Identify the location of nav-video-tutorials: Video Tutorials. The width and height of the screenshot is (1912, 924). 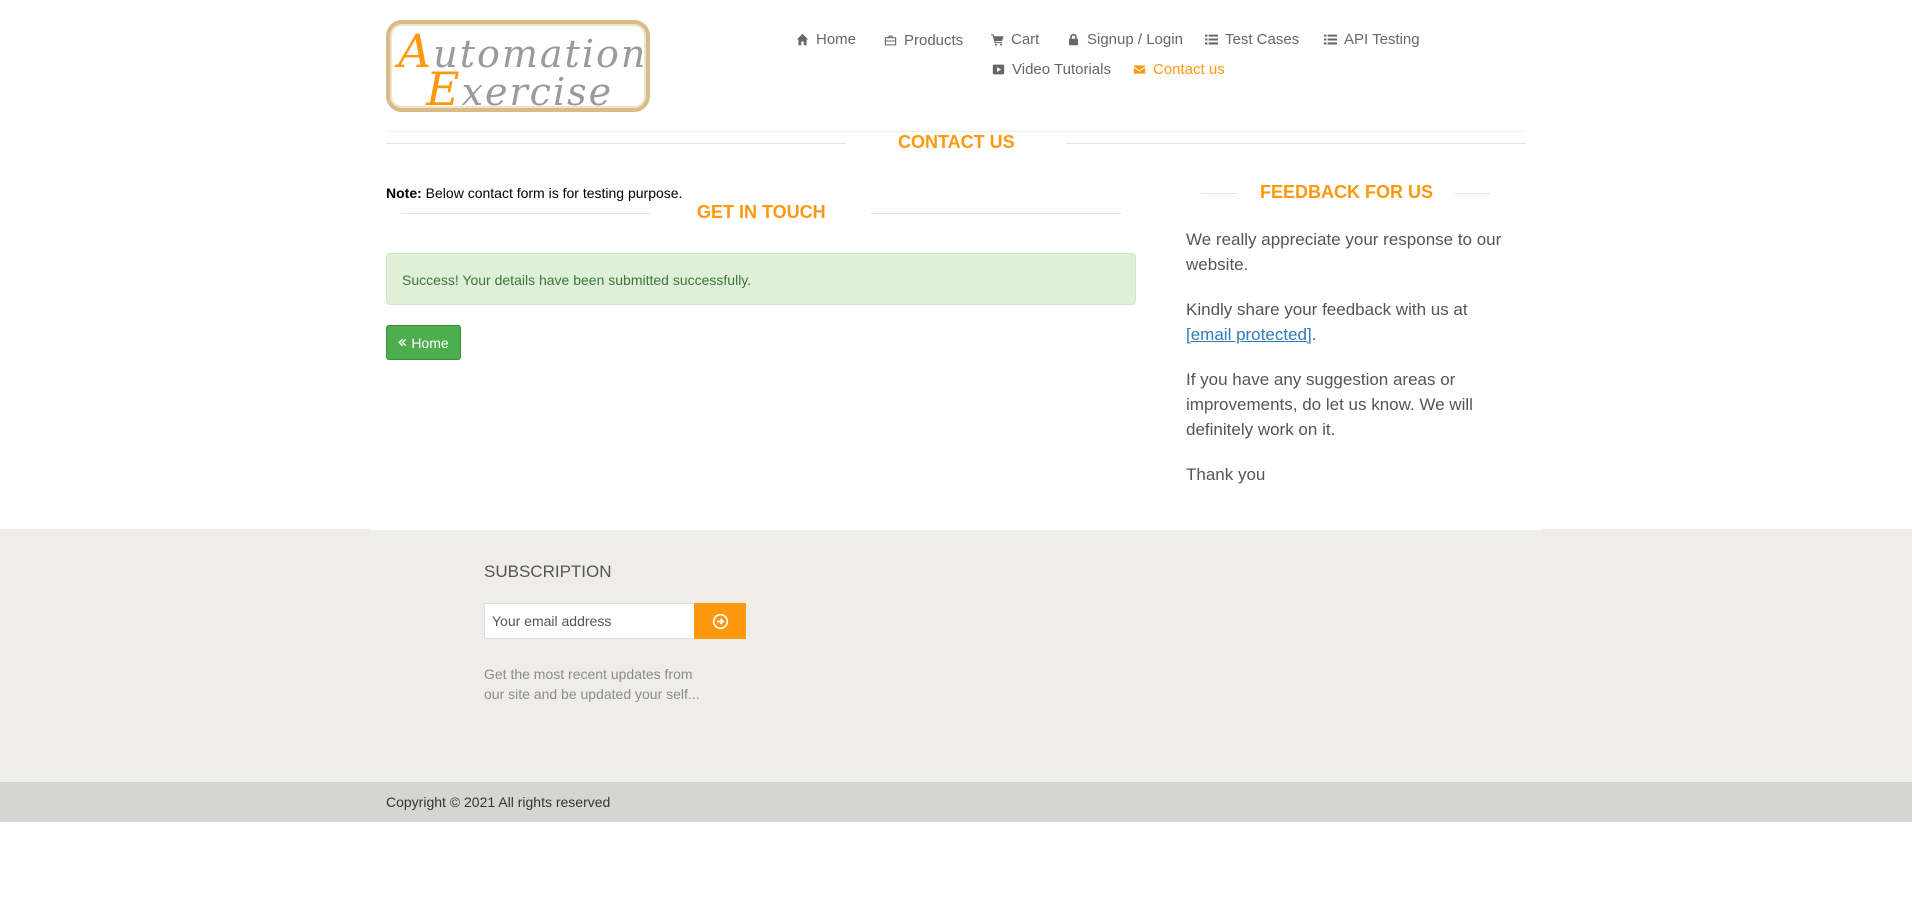
(1051, 69).